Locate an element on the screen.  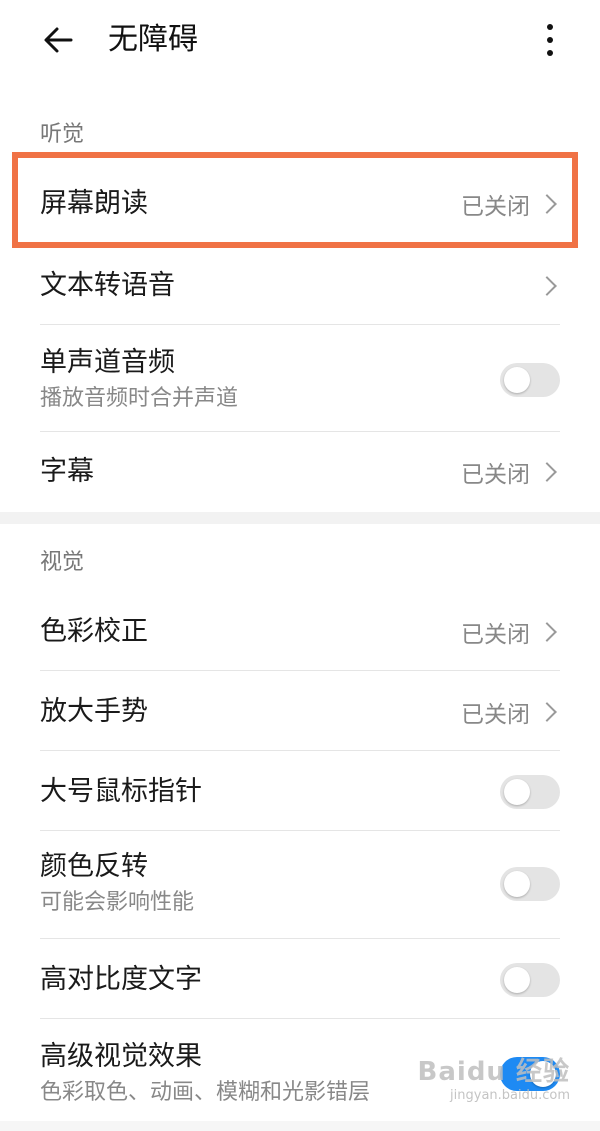
setting-row-large-mouse-pointer: 大号鼠标指针 is located at coordinates (300, 792).